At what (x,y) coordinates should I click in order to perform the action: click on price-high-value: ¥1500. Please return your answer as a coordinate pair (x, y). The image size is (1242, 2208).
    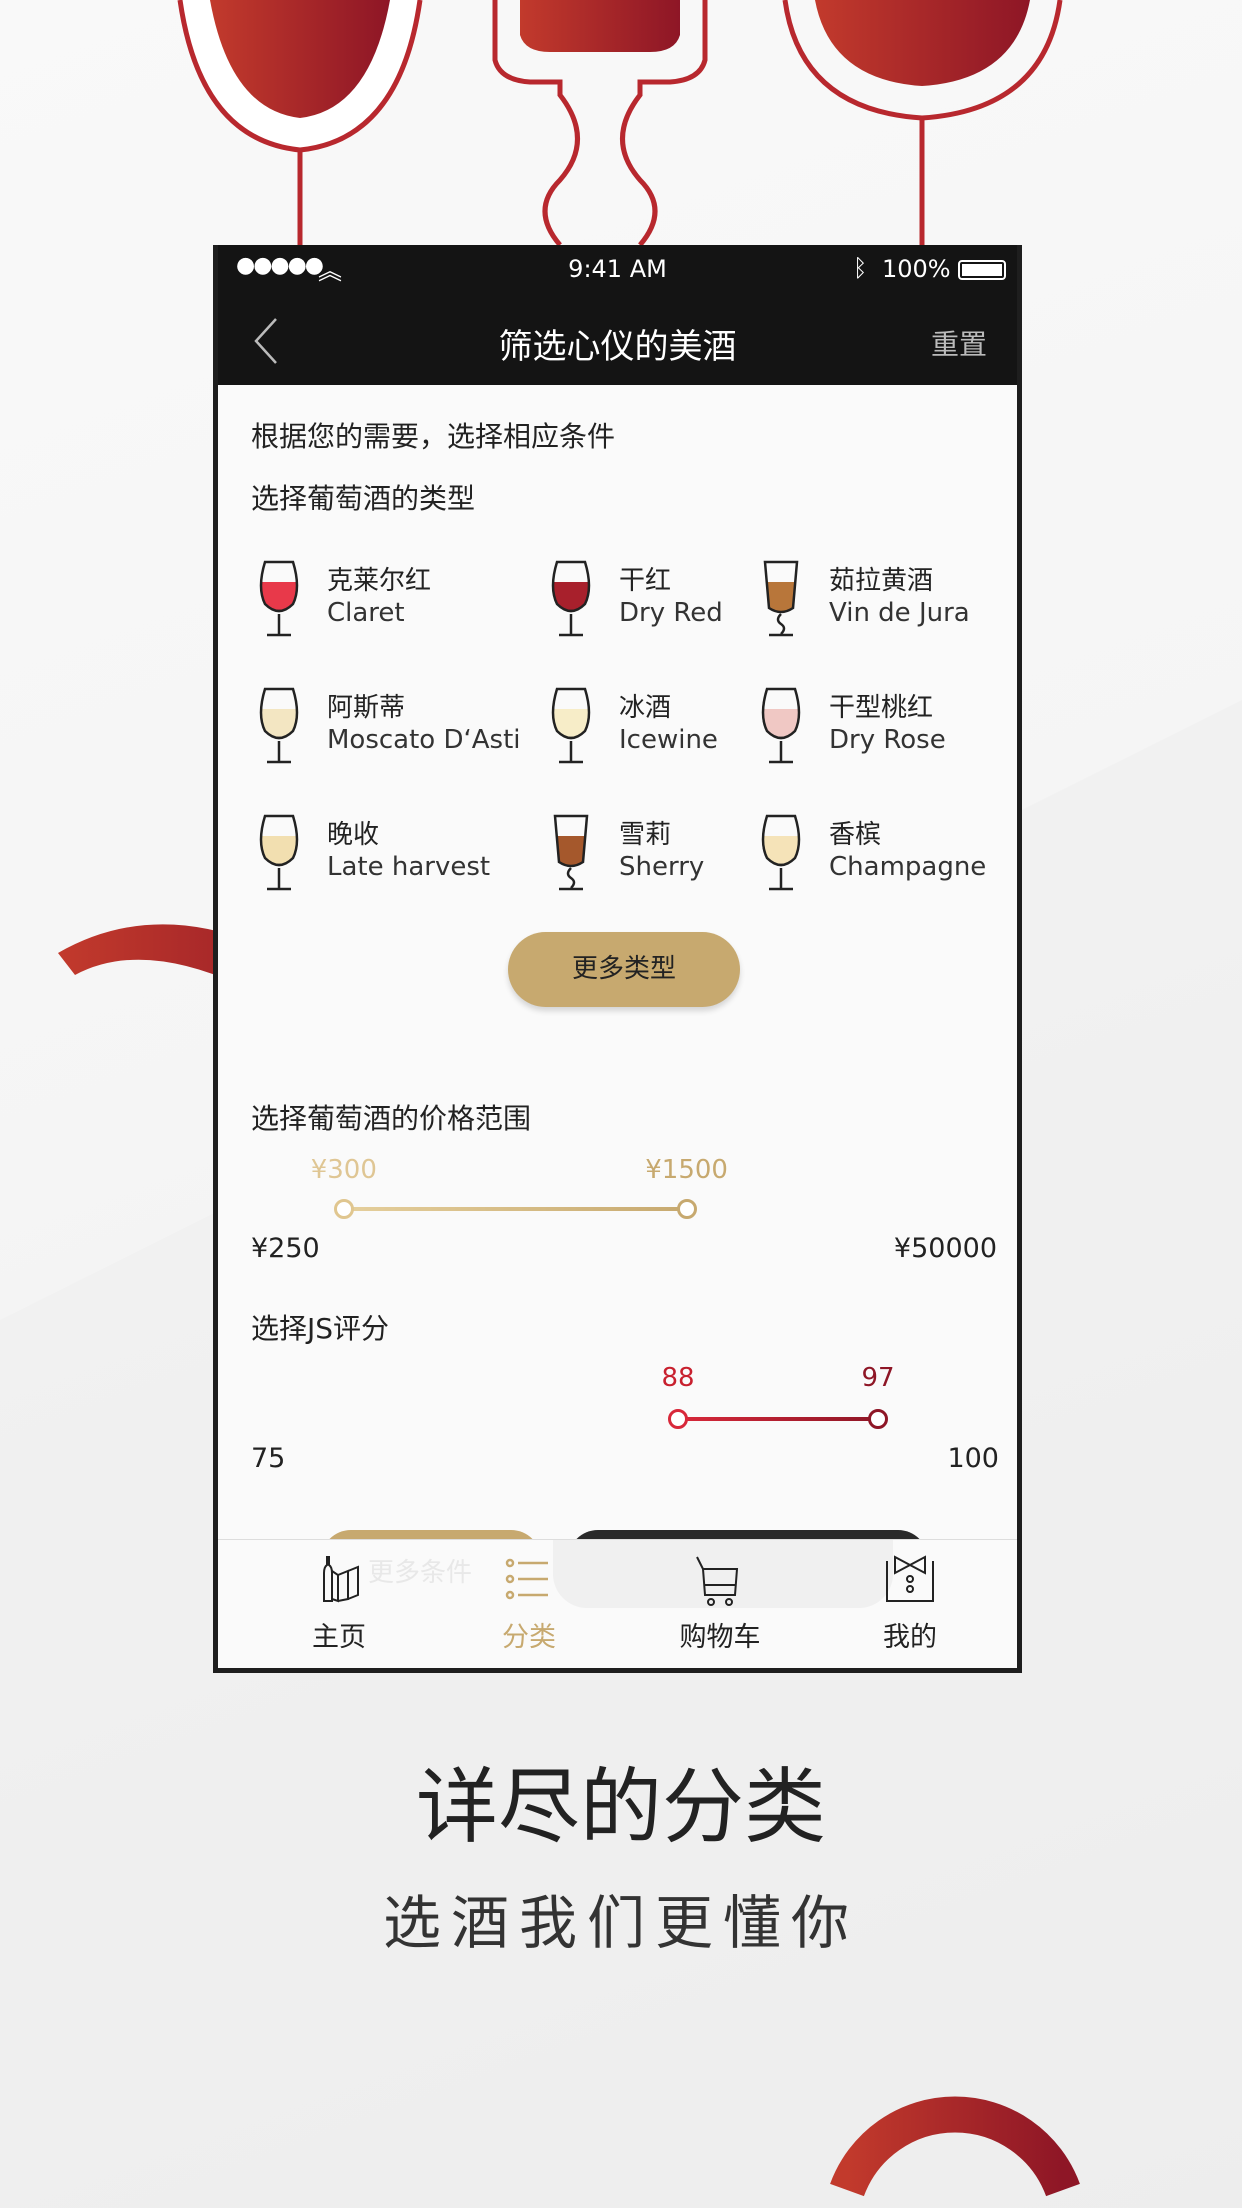
    Looking at the image, I should click on (686, 1170).